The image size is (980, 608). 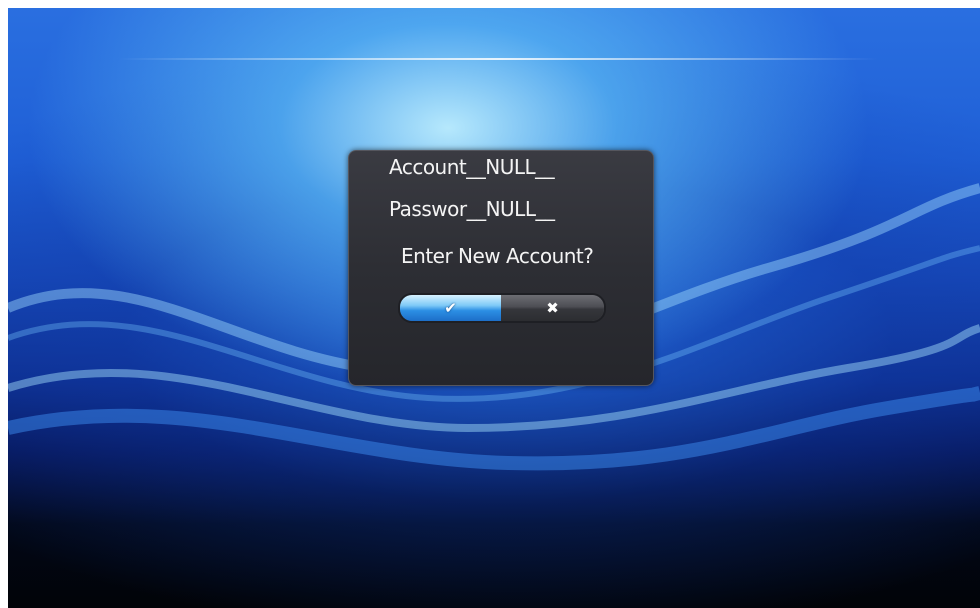 What do you see at coordinates (497, 256) in the screenshot?
I see `enter-new-account-prompt: Enter New Account?` at bounding box center [497, 256].